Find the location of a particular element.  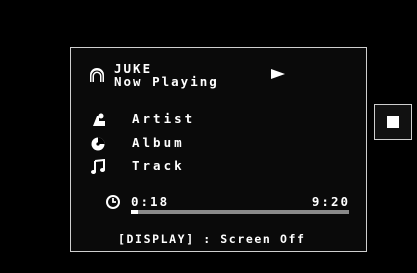

playback-status: Now Playing is located at coordinates (166, 81).